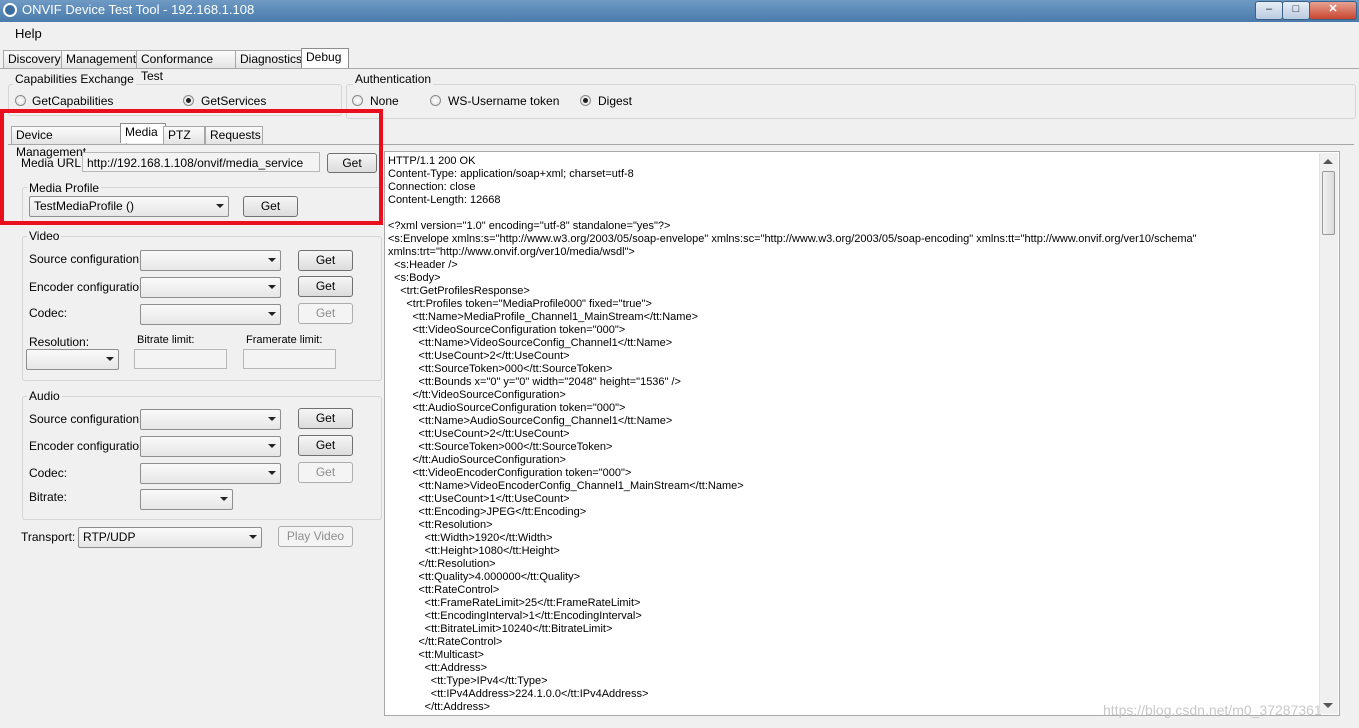 This screenshot has width=1359, height=728. Describe the element at coordinates (504, 101) in the screenshot. I see `label-auth-wsusername: WS-Username token` at that location.